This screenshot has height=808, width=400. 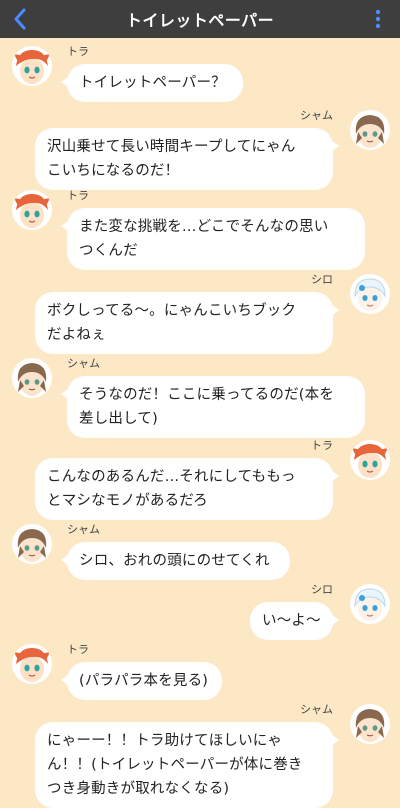 What do you see at coordinates (175, 561) in the screenshot?
I see `message-bubble: シロ、おれの頭にのせてくれ` at bounding box center [175, 561].